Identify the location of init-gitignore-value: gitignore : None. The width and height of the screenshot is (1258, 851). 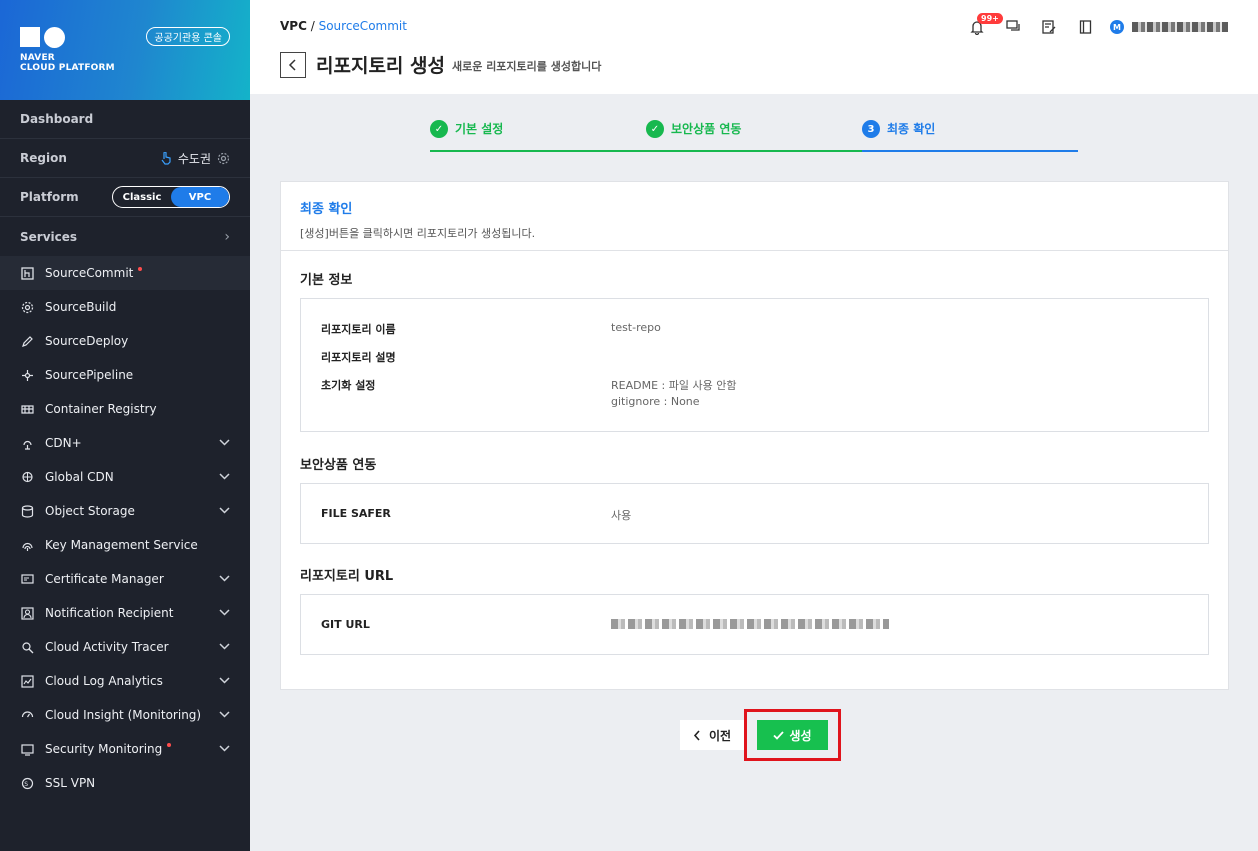
(655, 401).